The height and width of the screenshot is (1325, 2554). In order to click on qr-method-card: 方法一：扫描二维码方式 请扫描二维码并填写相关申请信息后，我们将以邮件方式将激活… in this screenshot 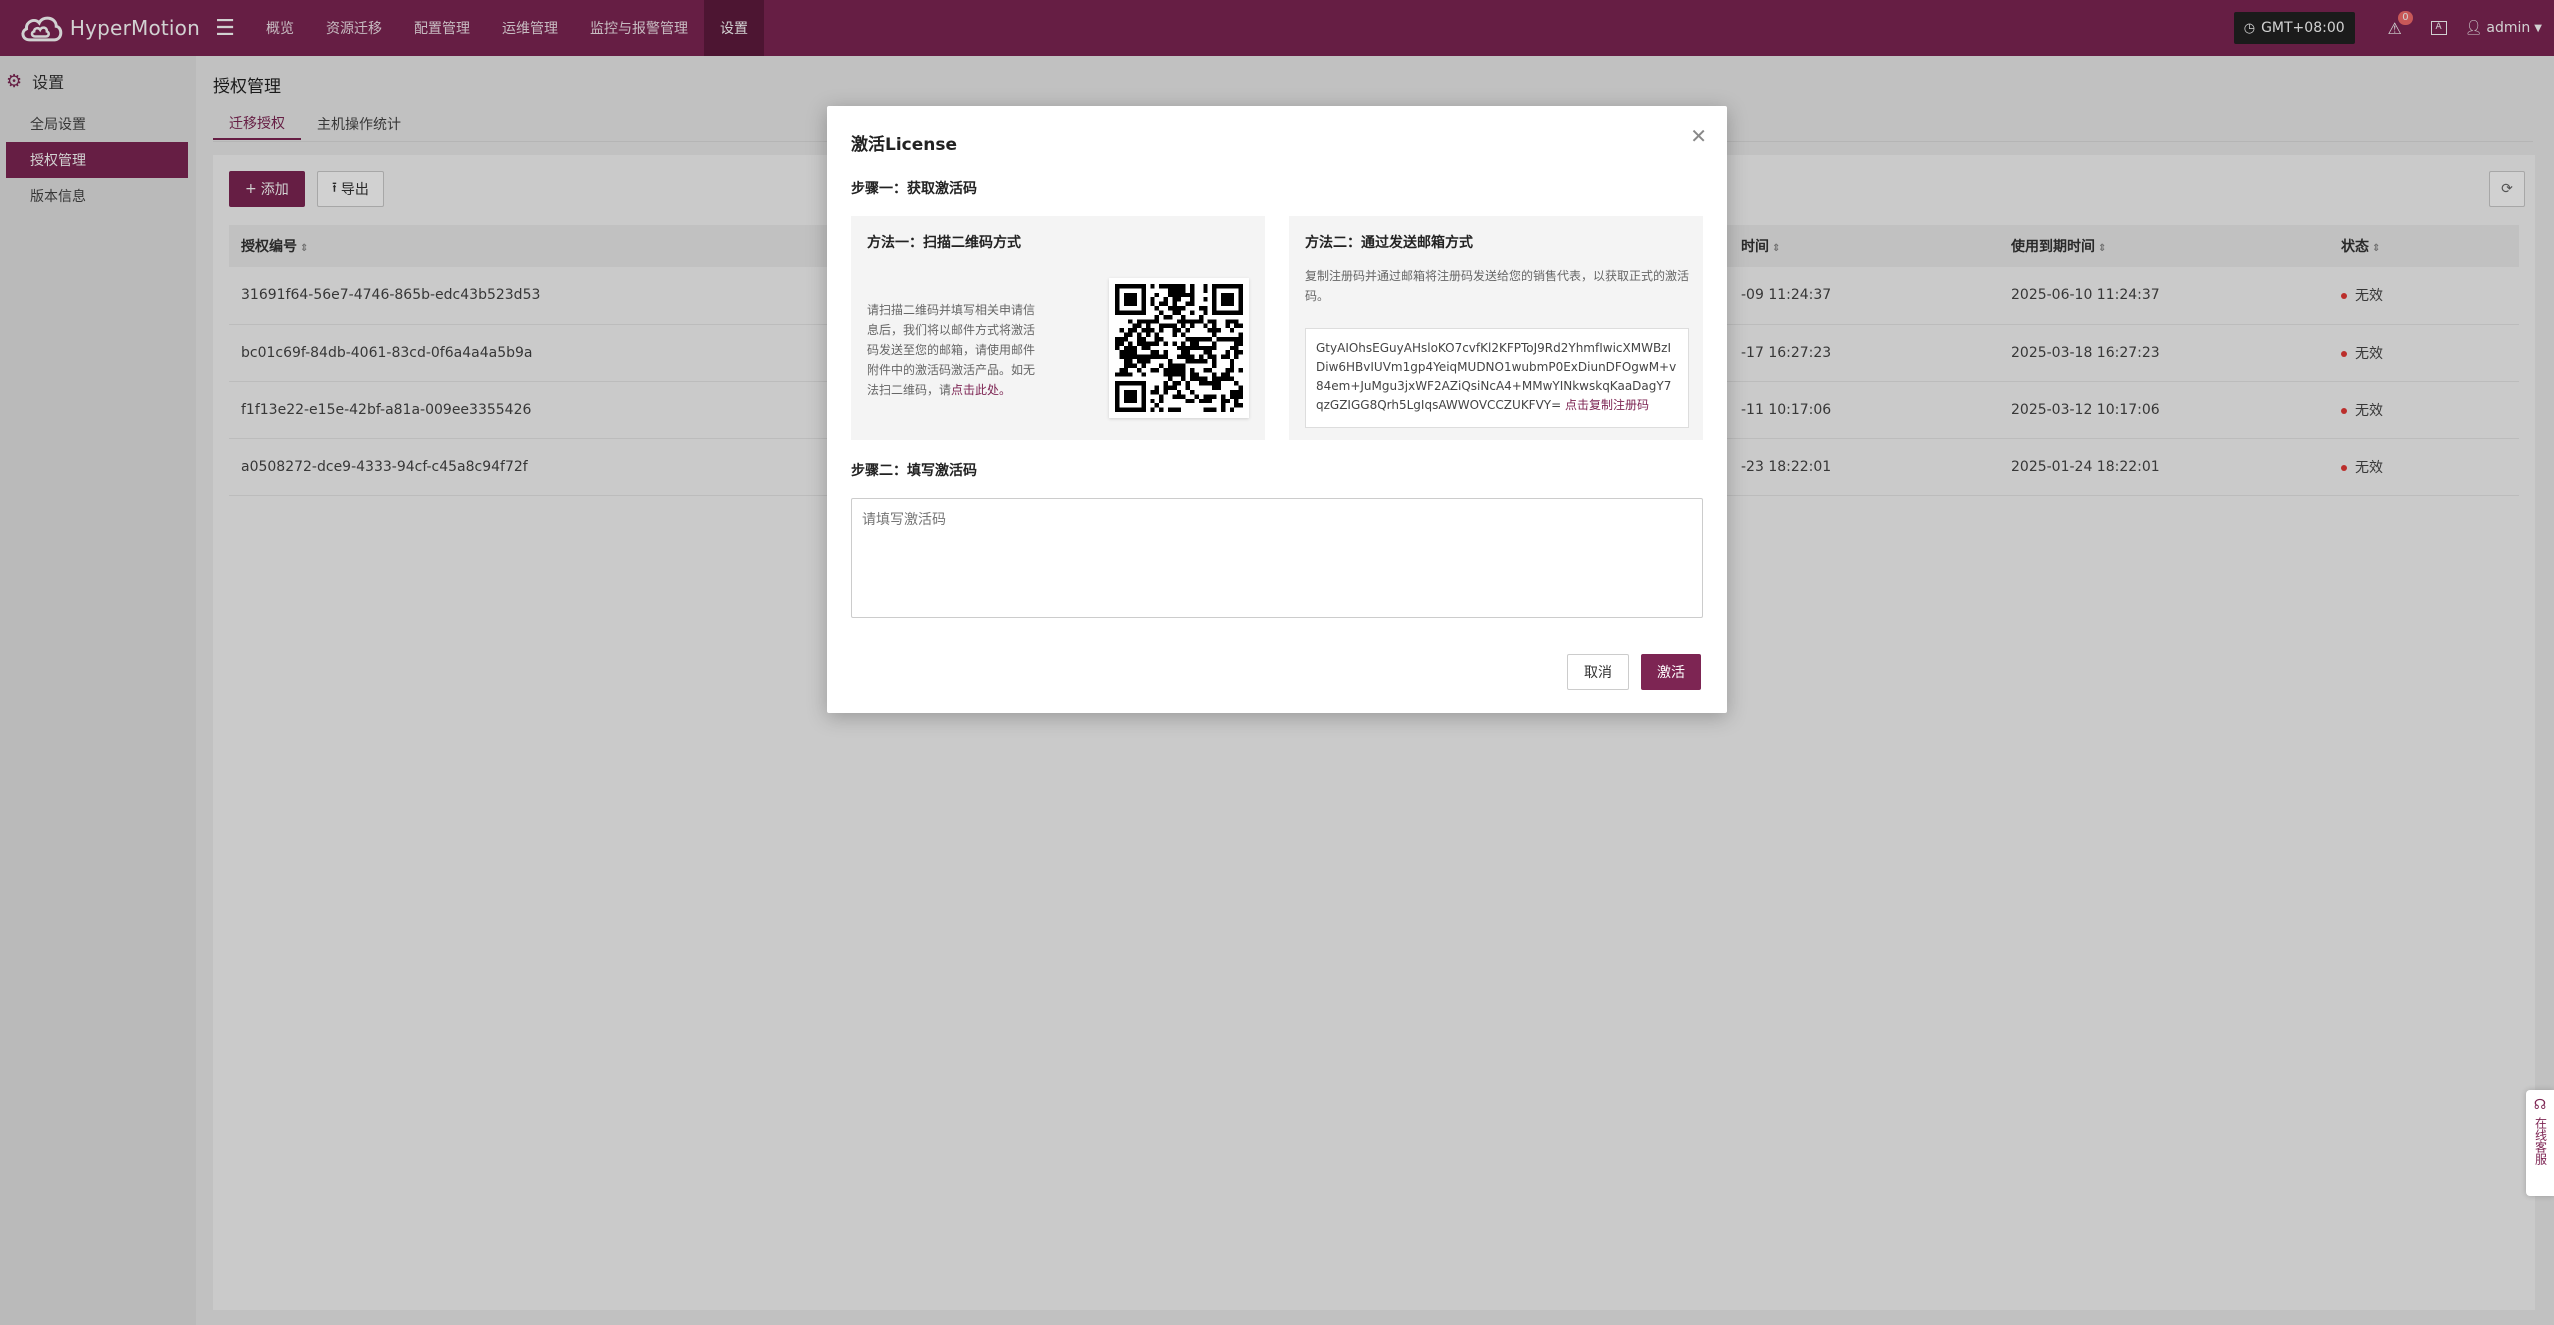, I will do `click(1058, 328)`.